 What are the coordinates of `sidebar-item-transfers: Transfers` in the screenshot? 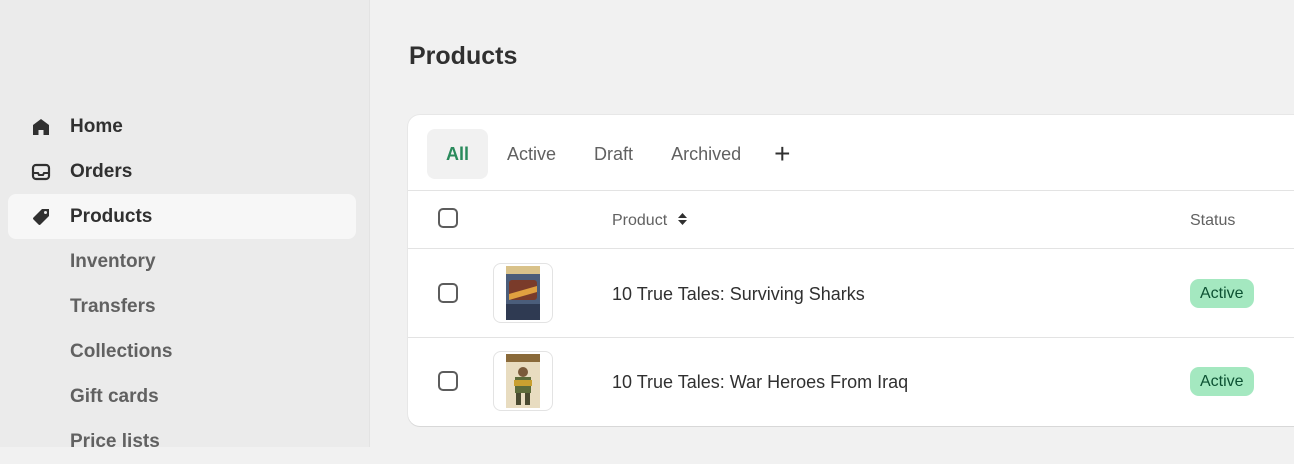 It's located at (182, 306).